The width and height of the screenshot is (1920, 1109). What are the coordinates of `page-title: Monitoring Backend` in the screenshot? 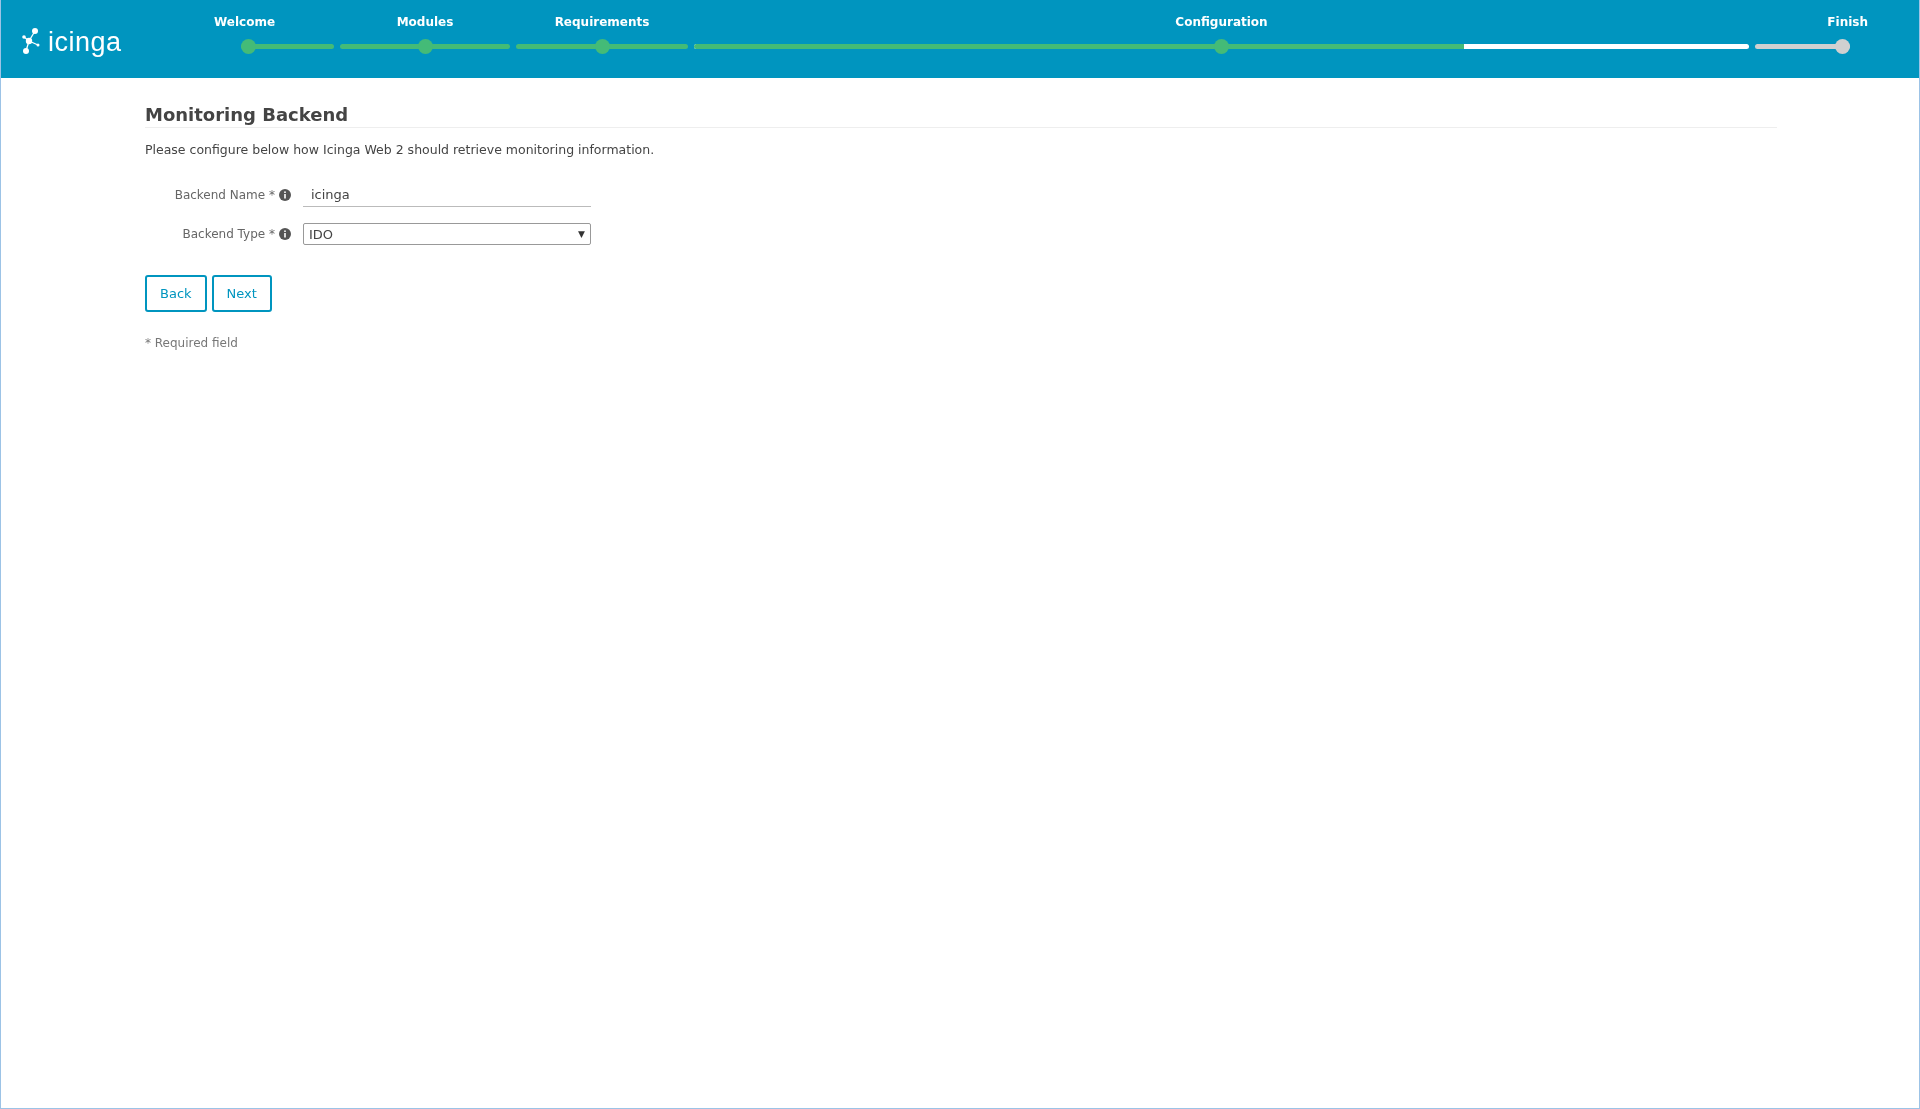 It's located at (961, 116).